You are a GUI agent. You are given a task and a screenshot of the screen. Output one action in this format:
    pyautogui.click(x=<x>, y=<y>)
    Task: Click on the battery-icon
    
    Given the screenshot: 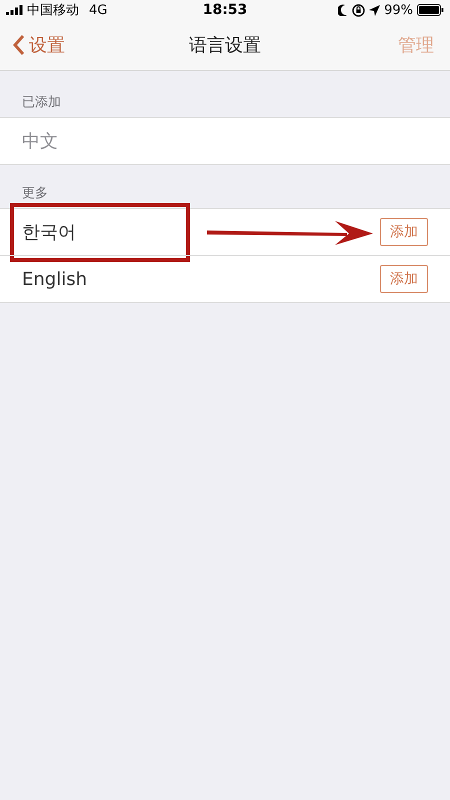 What is the action you would take?
    pyautogui.click(x=430, y=10)
    